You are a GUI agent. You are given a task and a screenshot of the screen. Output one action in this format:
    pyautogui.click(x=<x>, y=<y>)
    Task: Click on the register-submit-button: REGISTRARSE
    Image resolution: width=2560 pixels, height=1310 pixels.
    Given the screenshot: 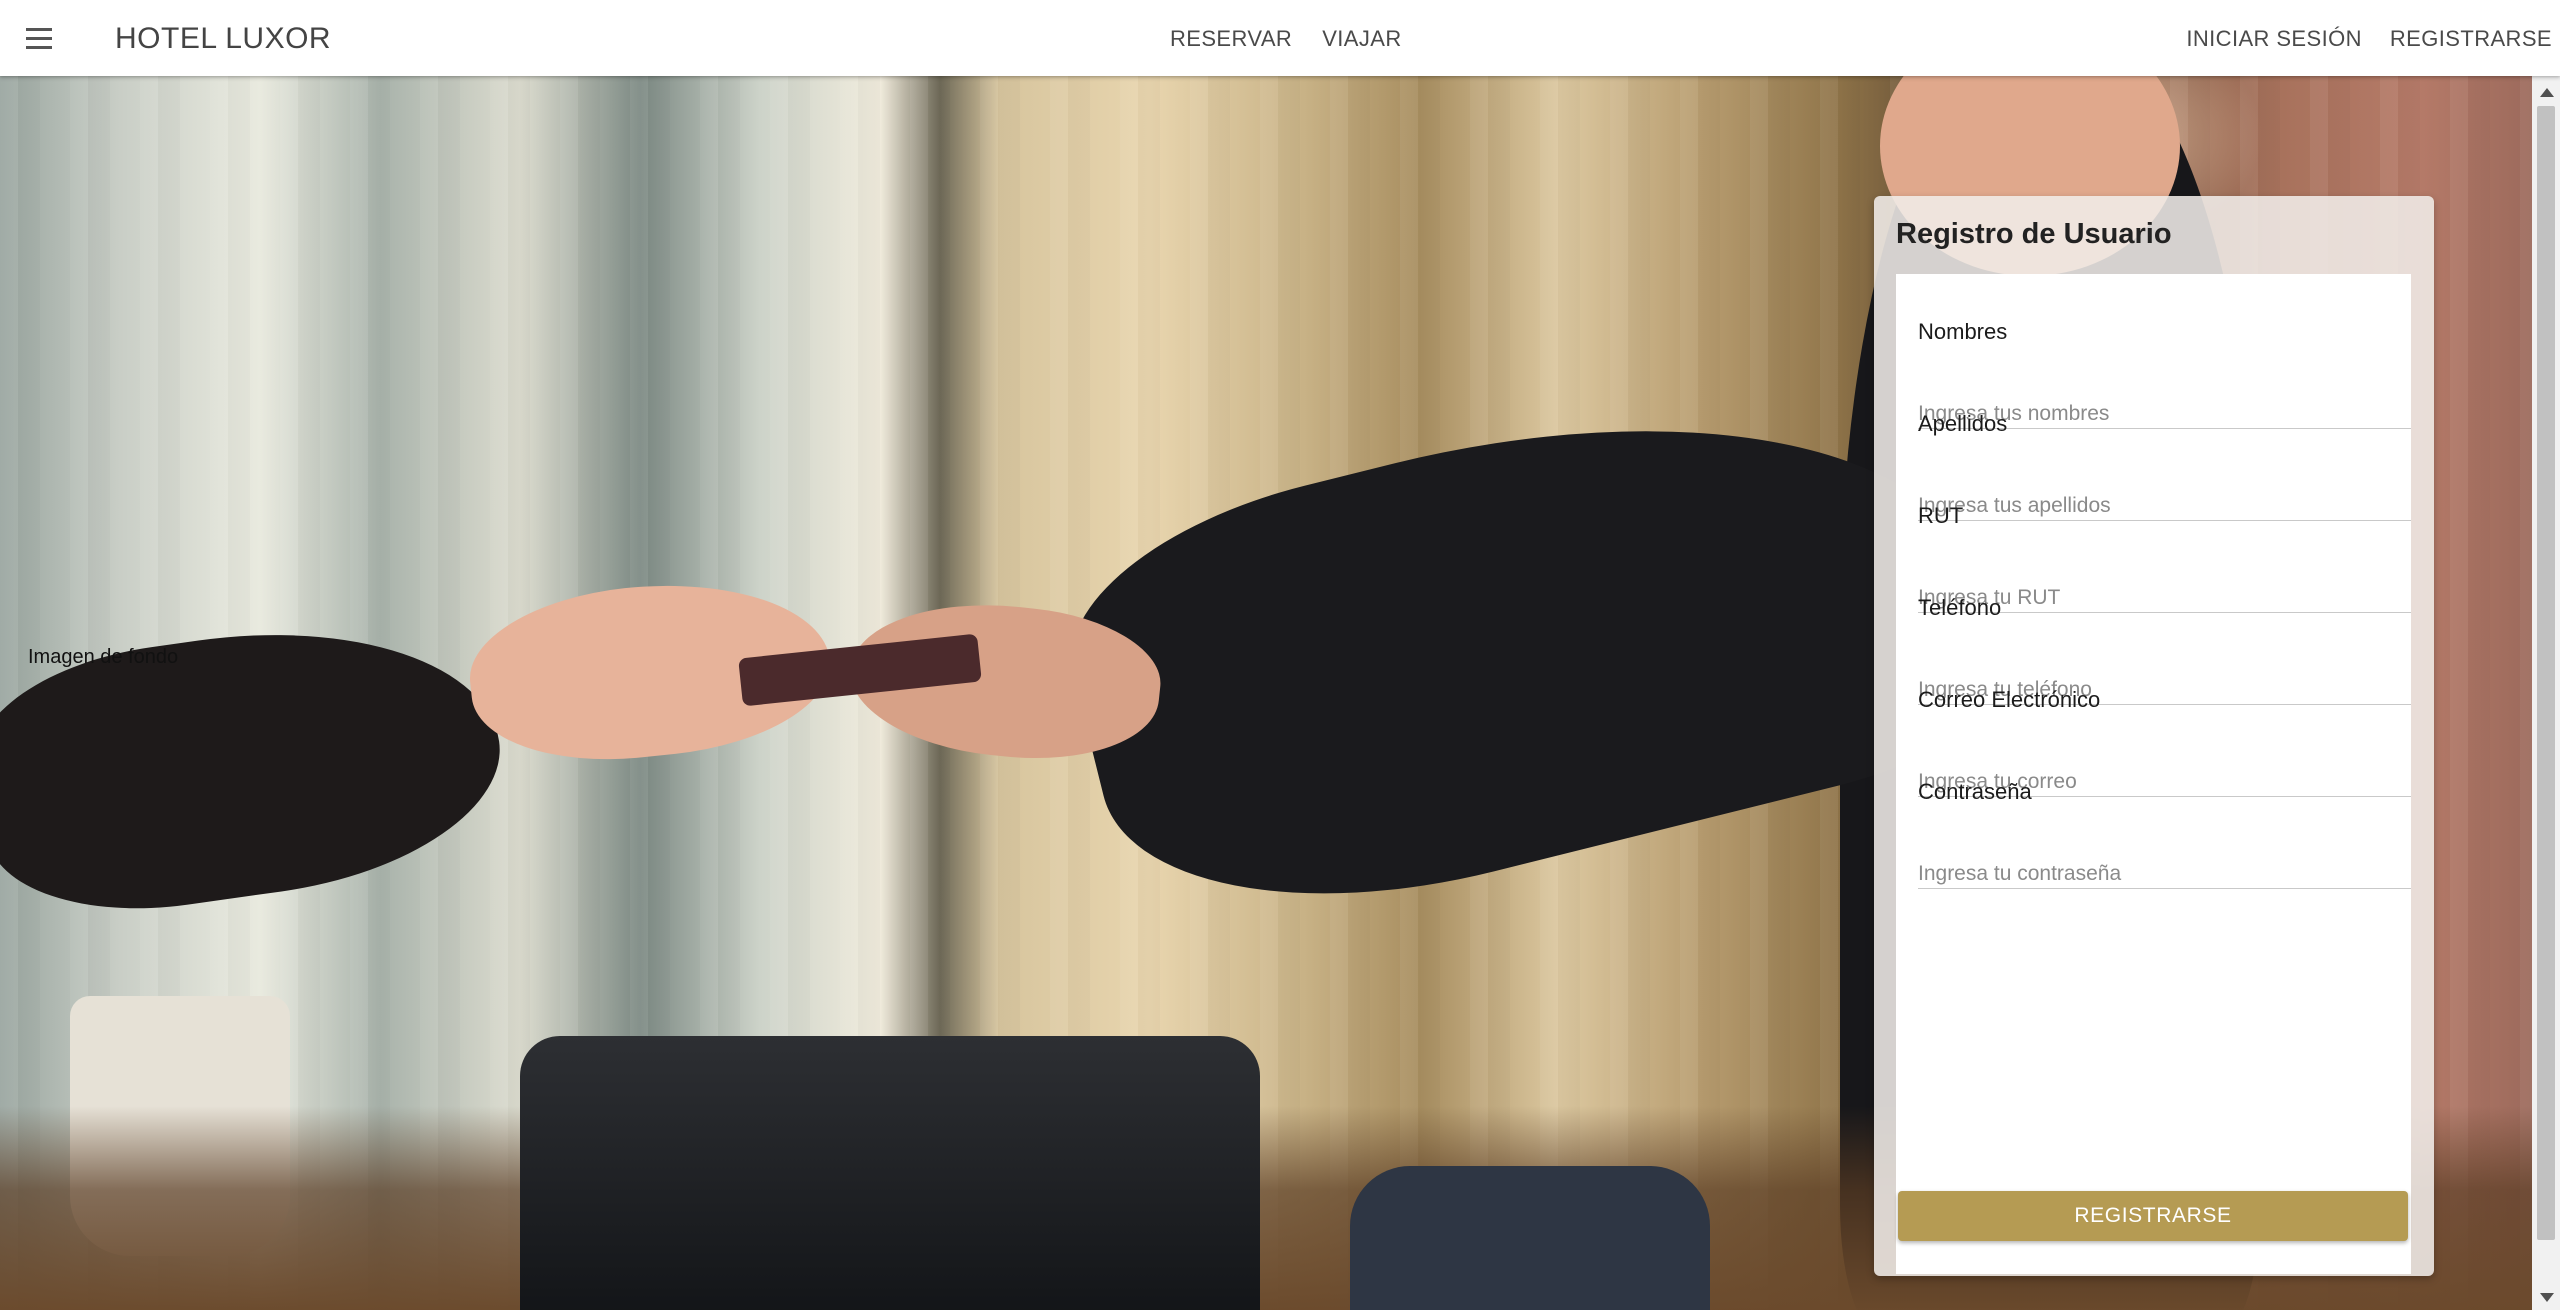 What is the action you would take?
    pyautogui.click(x=2153, y=1216)
    